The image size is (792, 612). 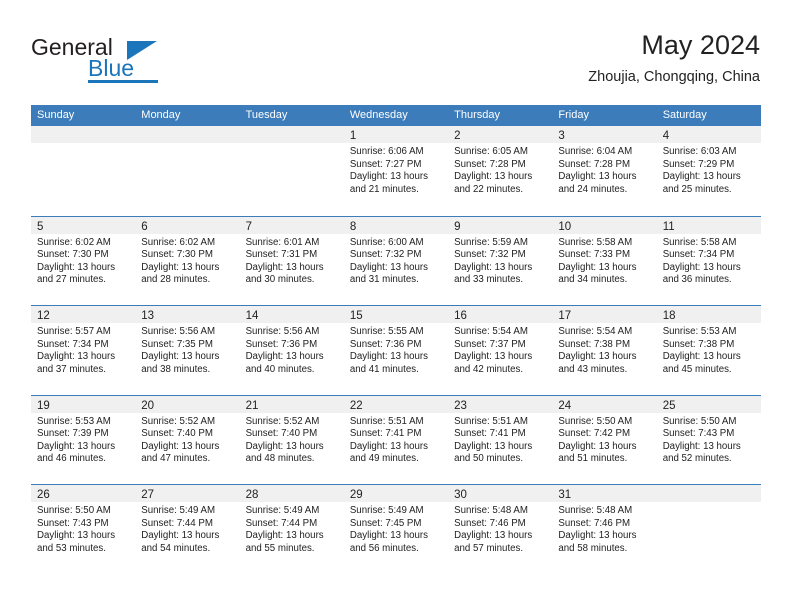 What do you see at coordinates (385, 344) in the screenshot?
I see `sunset-text: Sunset: 7:36 PM` at bounding box center [385, 344].